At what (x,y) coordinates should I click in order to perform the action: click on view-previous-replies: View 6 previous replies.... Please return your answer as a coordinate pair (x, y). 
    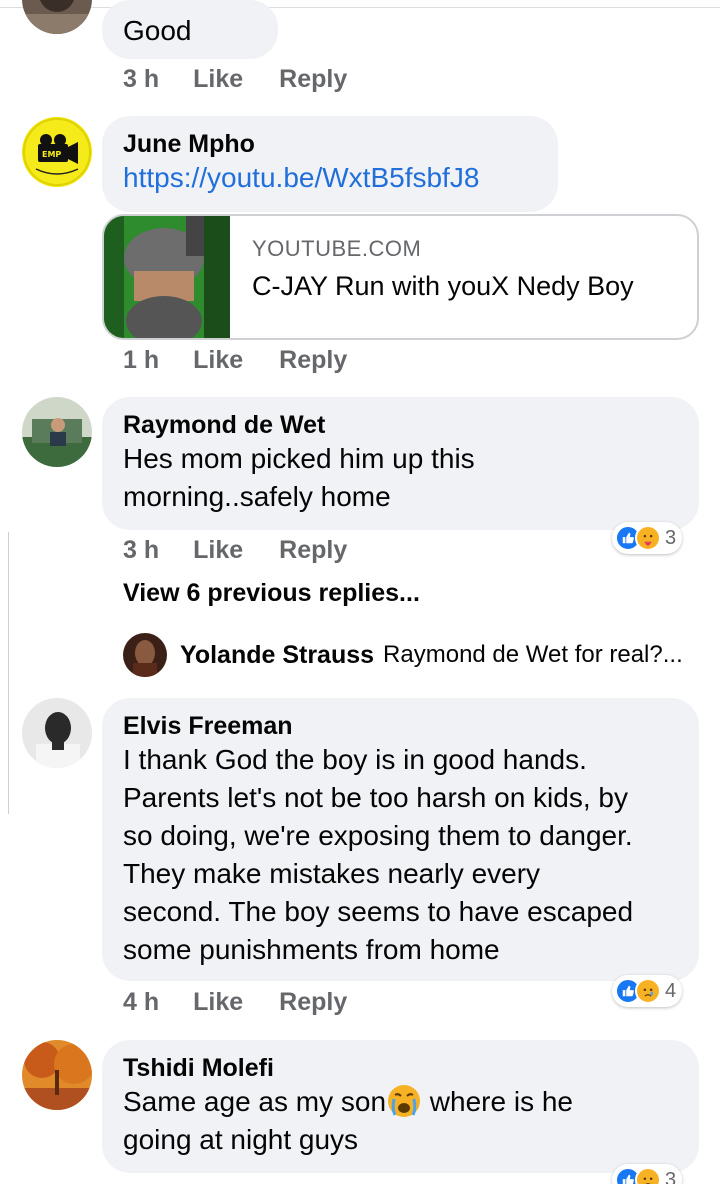
    Looking at the image, I should click on (271, 593).